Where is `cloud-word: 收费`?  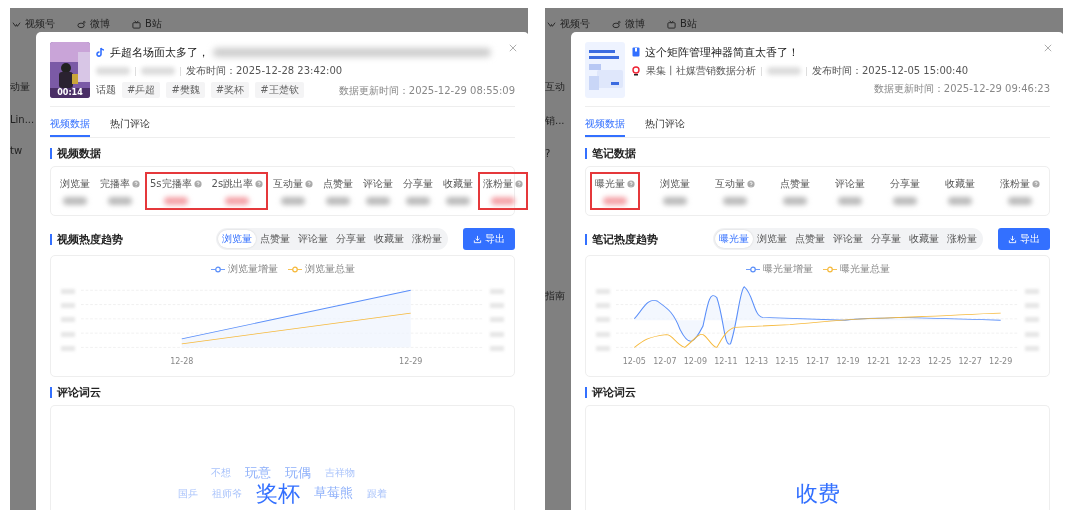
cloud-word: 收费 is located at coordinates (817, 493).